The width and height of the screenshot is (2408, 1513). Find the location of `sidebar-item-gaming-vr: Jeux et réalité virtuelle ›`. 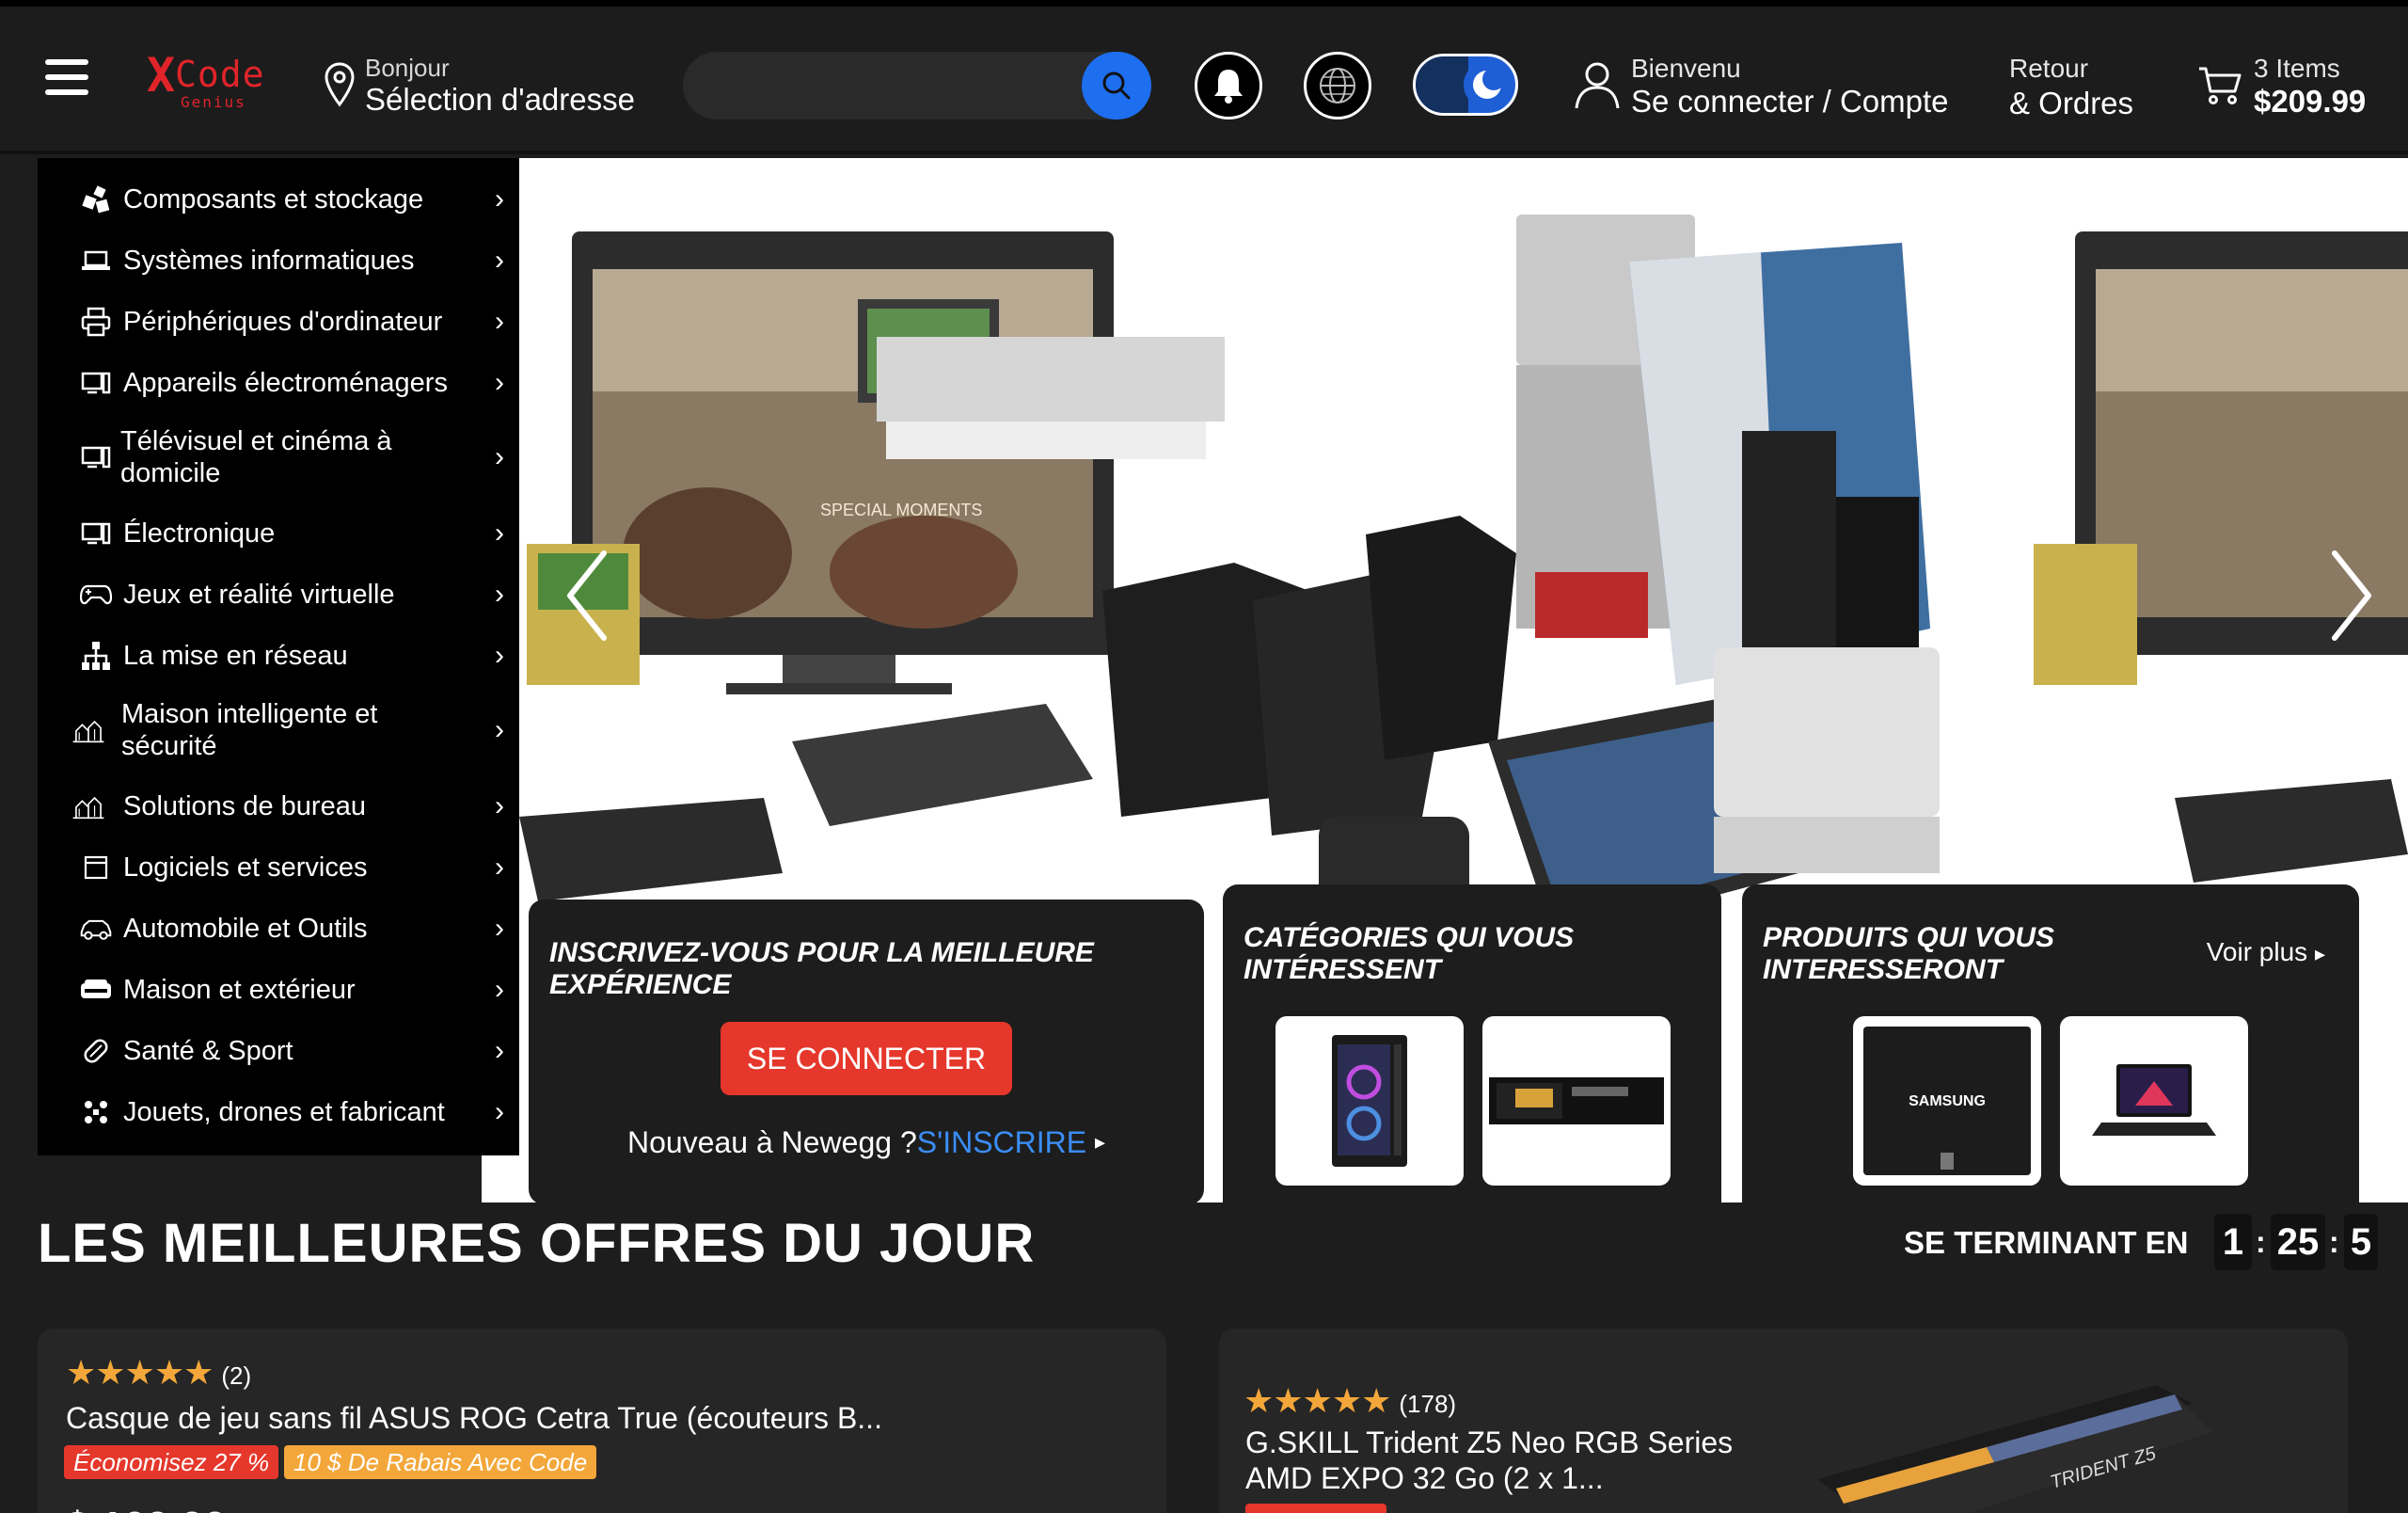

sidebar-item-gaming-vr: Jeux et réalité virtuelle › is located at coordinates (279, 594).